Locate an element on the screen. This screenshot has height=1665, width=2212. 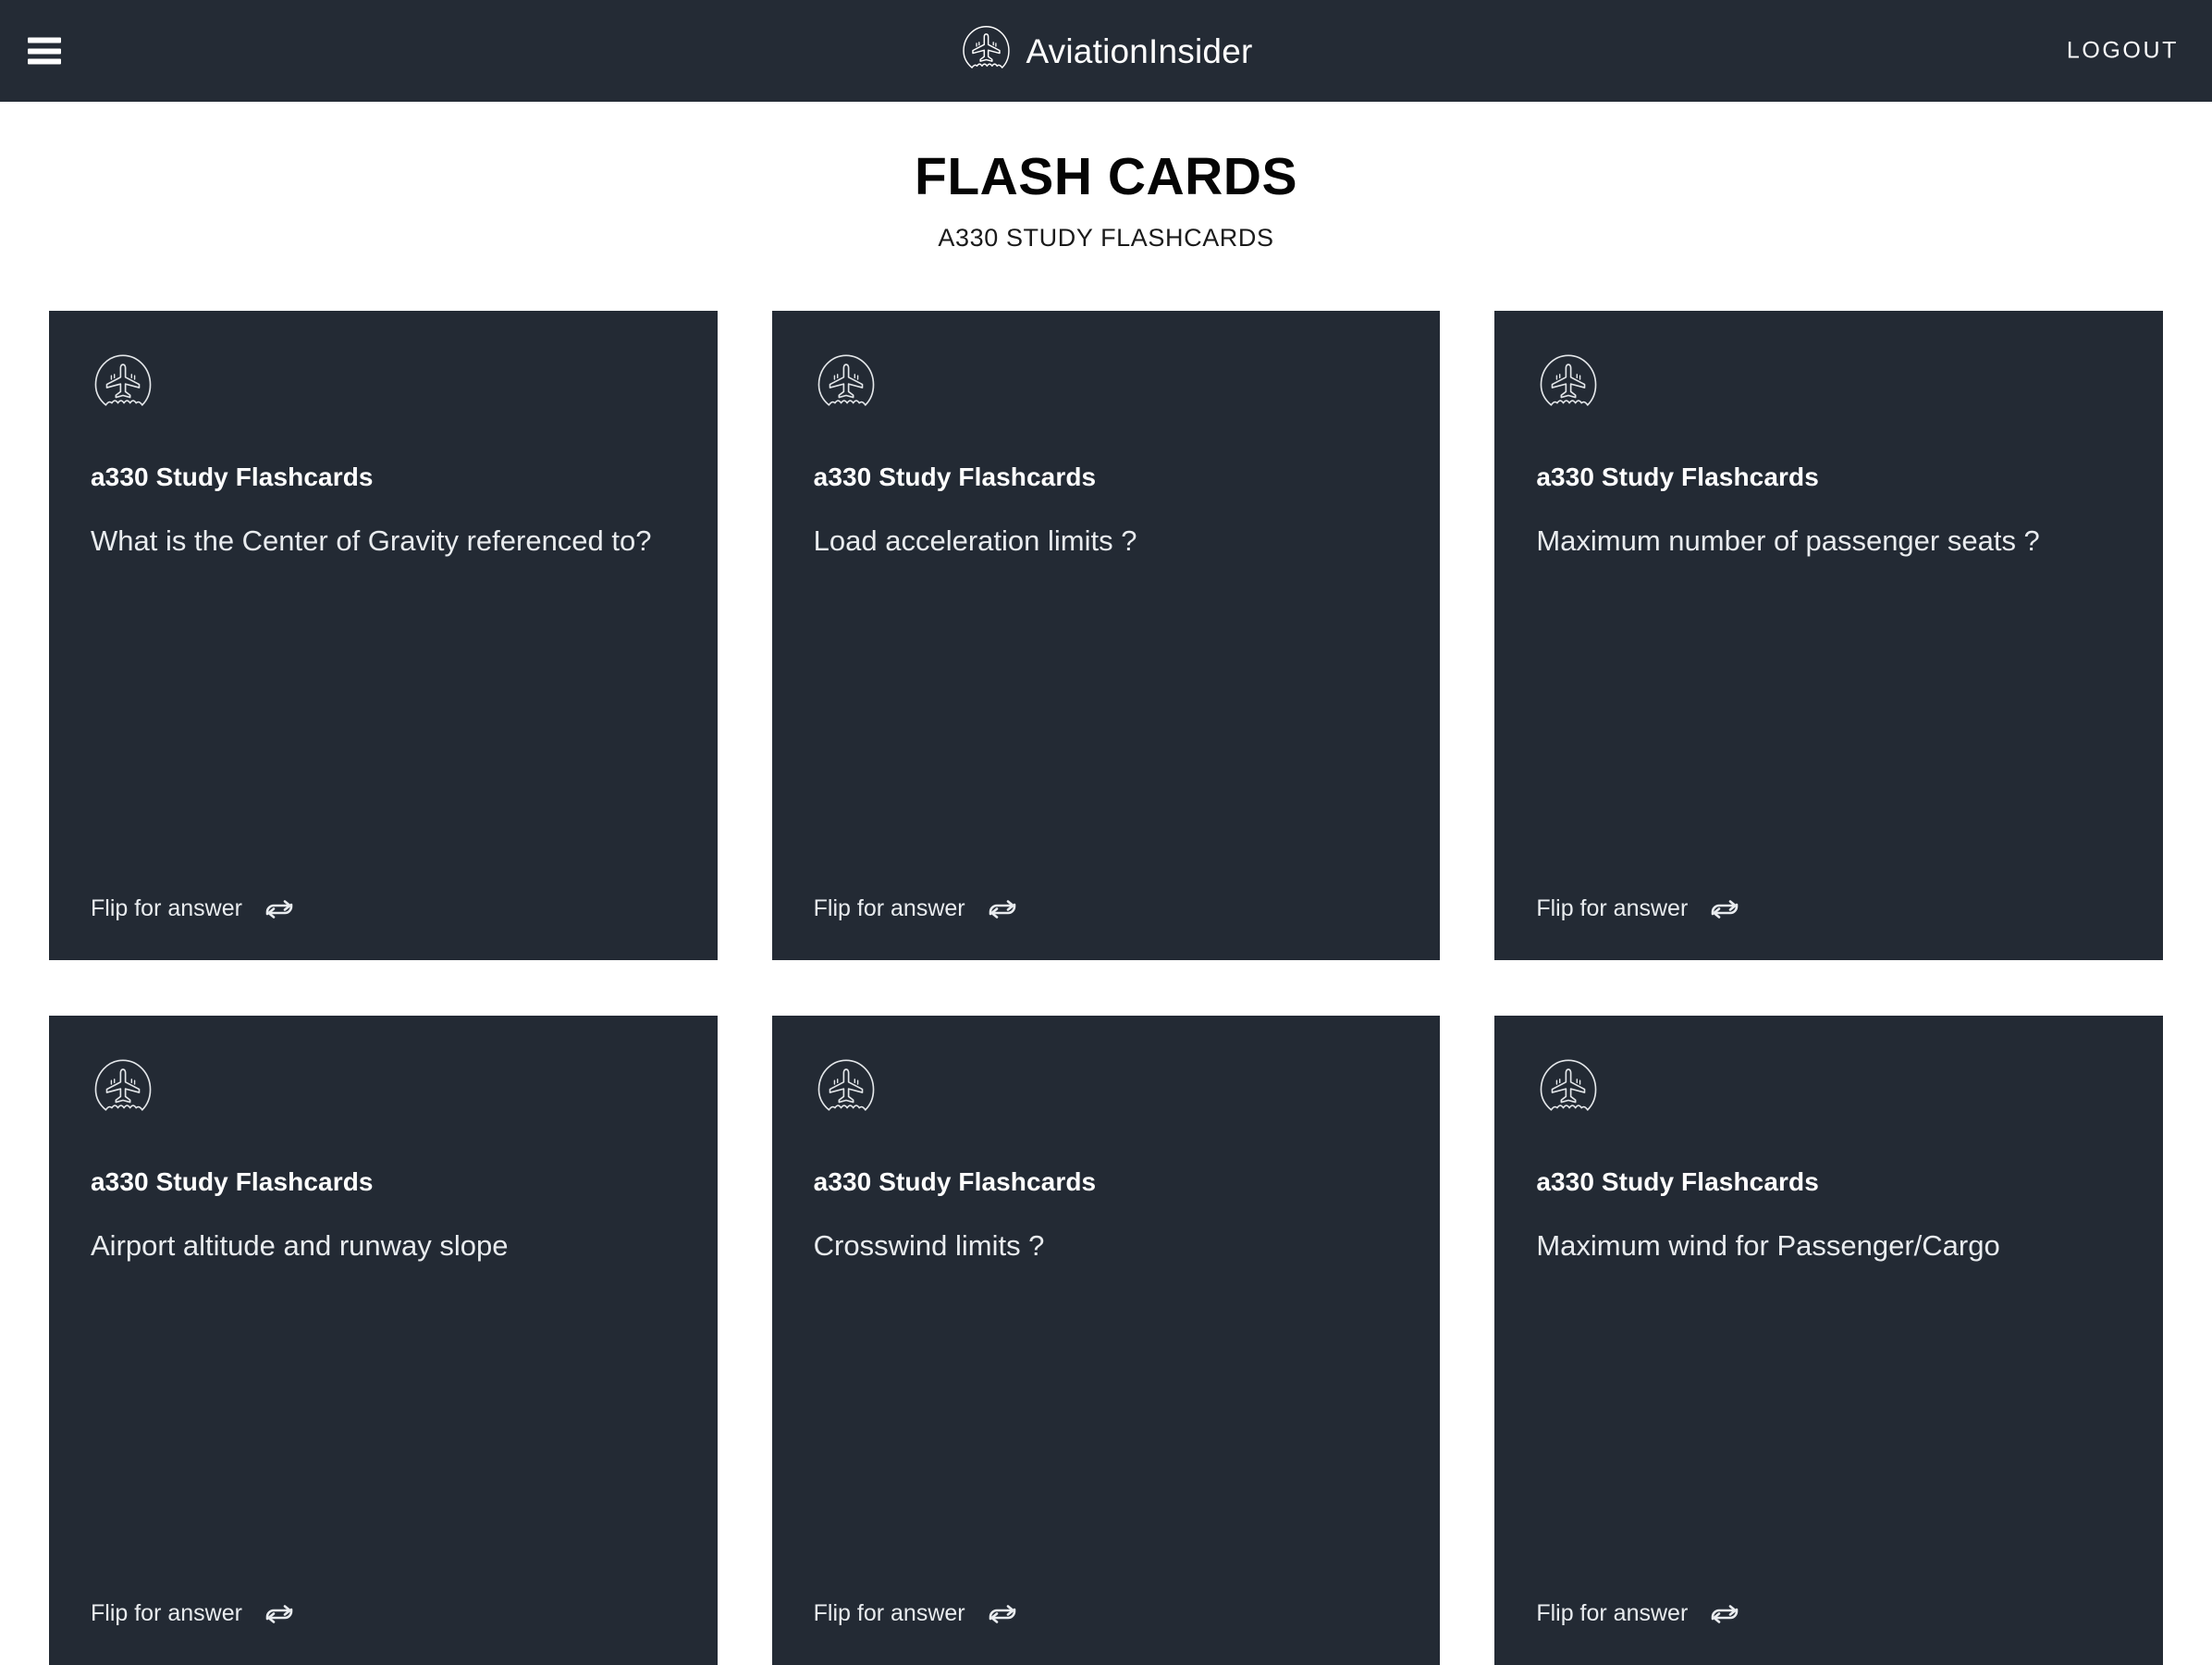
logout-button: LOGOUT is located at coordinates (2123, 52).